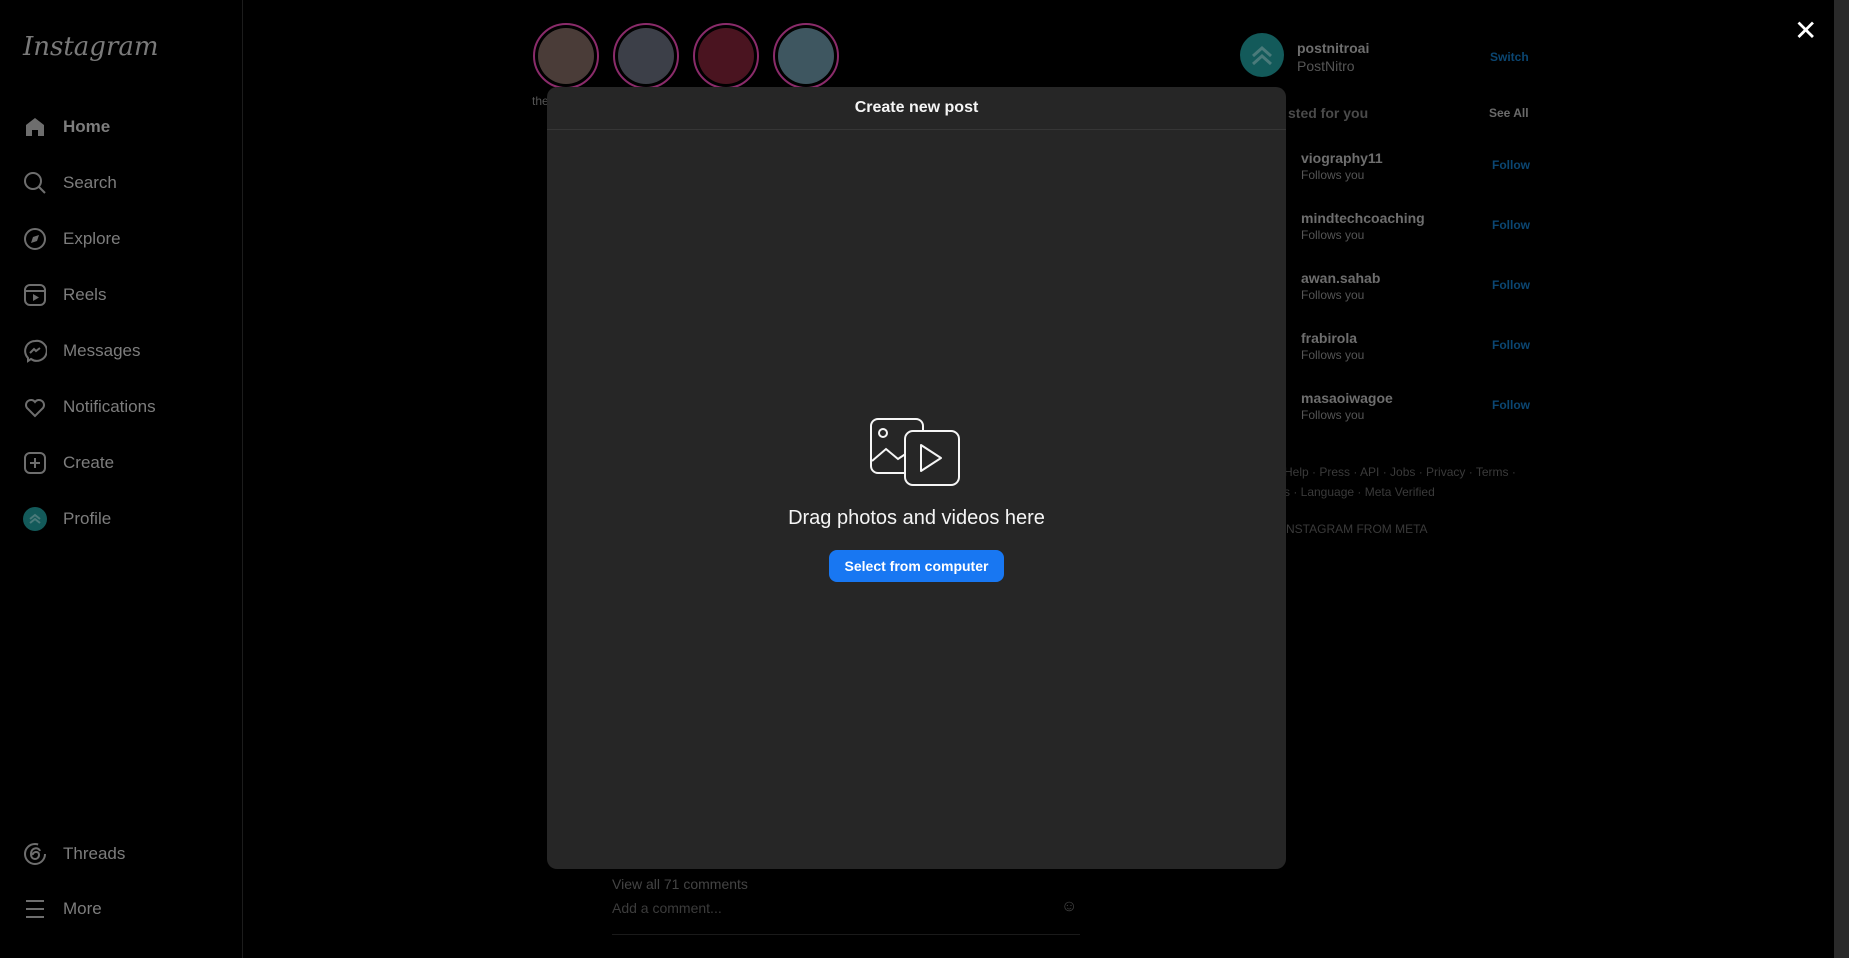 The height and width of the screenshot is (958, 1849). Describe the element at coordinates (1395, 352) in the screenshot. I see `suggestion-row: frabirola Follows you Follow` at that location.